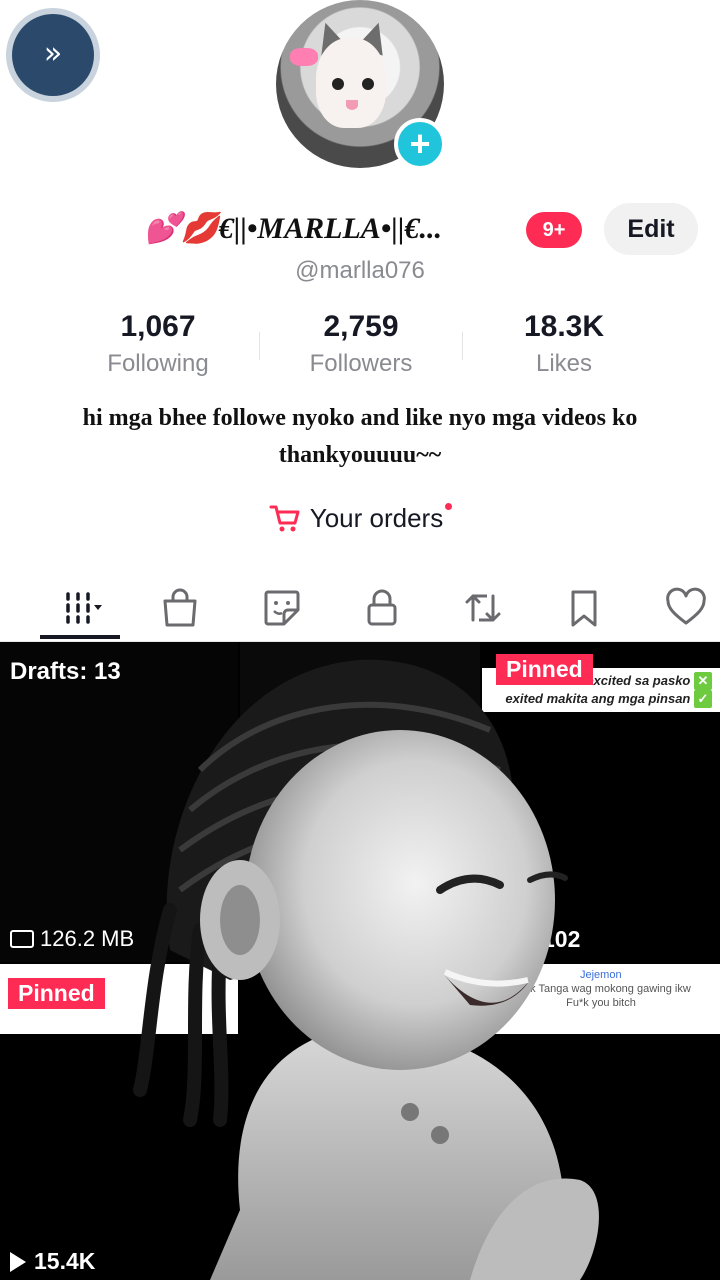  I want to click on tab-stickers, so click(282, 608).